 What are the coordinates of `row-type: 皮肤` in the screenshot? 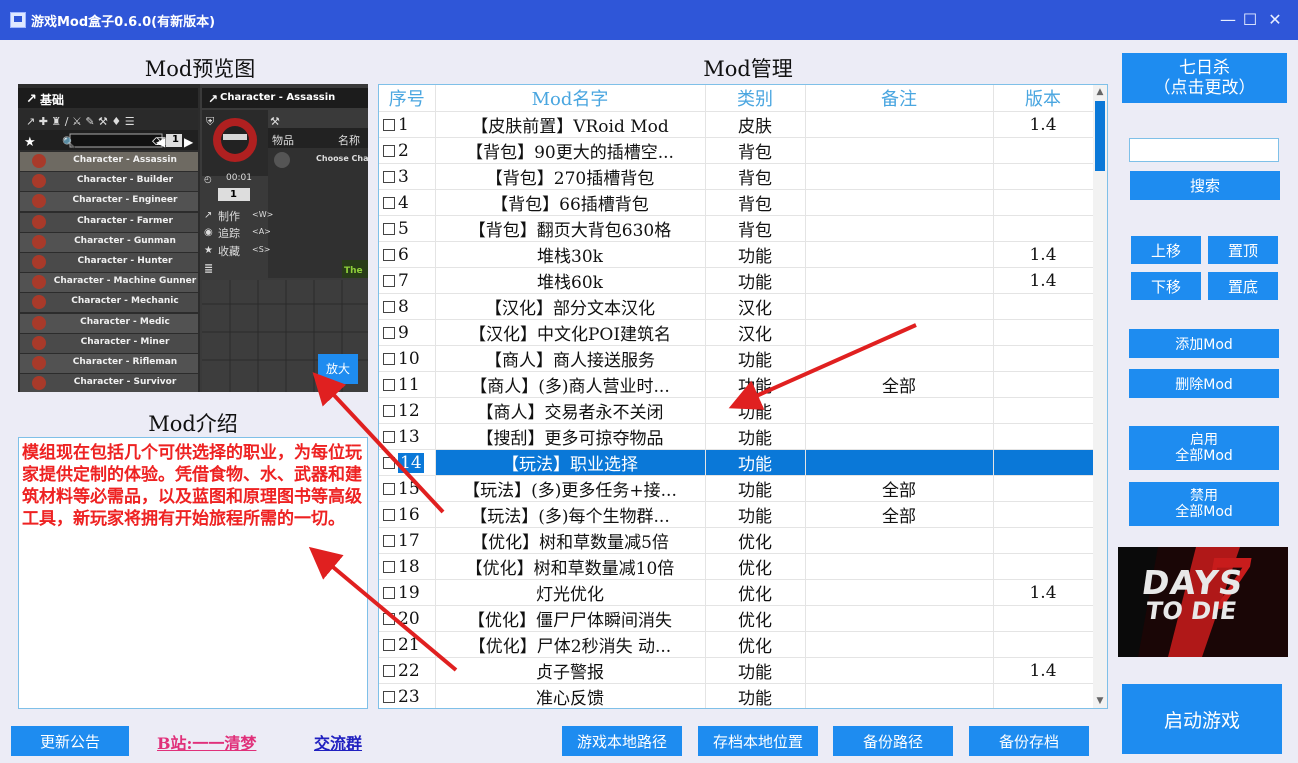 It's located at (755, 124).